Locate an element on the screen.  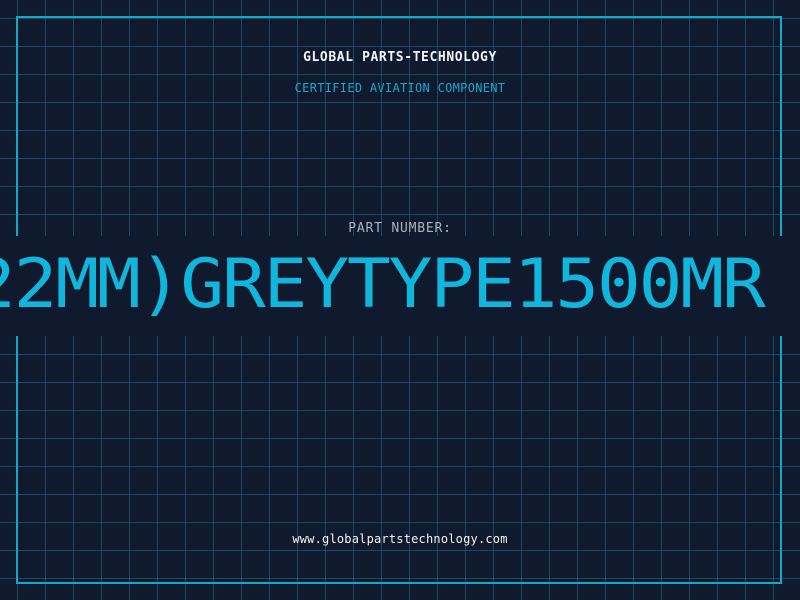
company-name: GLOBAL PARTS-TECHNOLOGY is located at coordinates (400, 57).